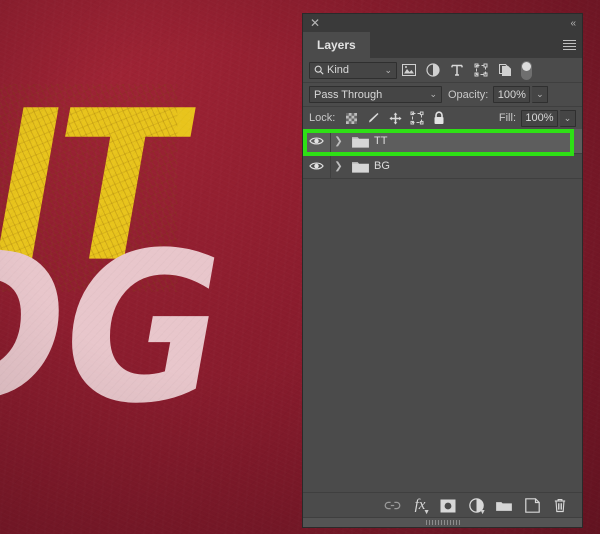  What do you see at coordinates (373, 118) in the screenshot?
I see `lock-image-pixels-icon` at bounding box center [373, 118].